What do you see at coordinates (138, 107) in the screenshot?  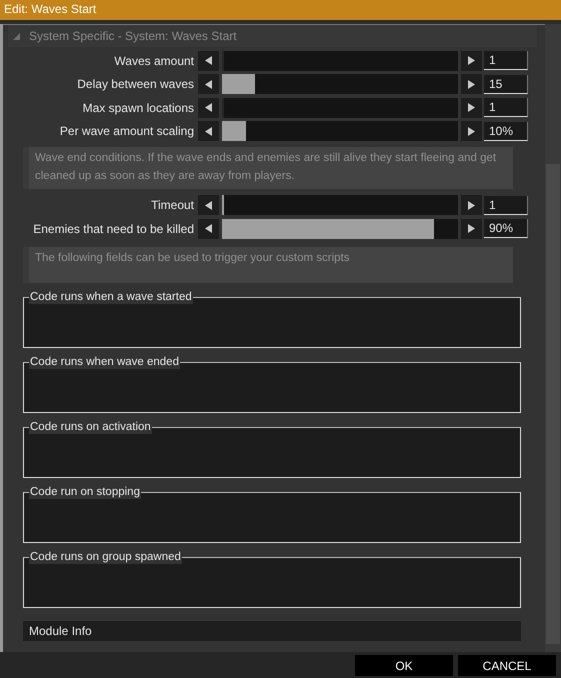 I see `slider-label: Max spawn locations` at bounding box center [138, 107].